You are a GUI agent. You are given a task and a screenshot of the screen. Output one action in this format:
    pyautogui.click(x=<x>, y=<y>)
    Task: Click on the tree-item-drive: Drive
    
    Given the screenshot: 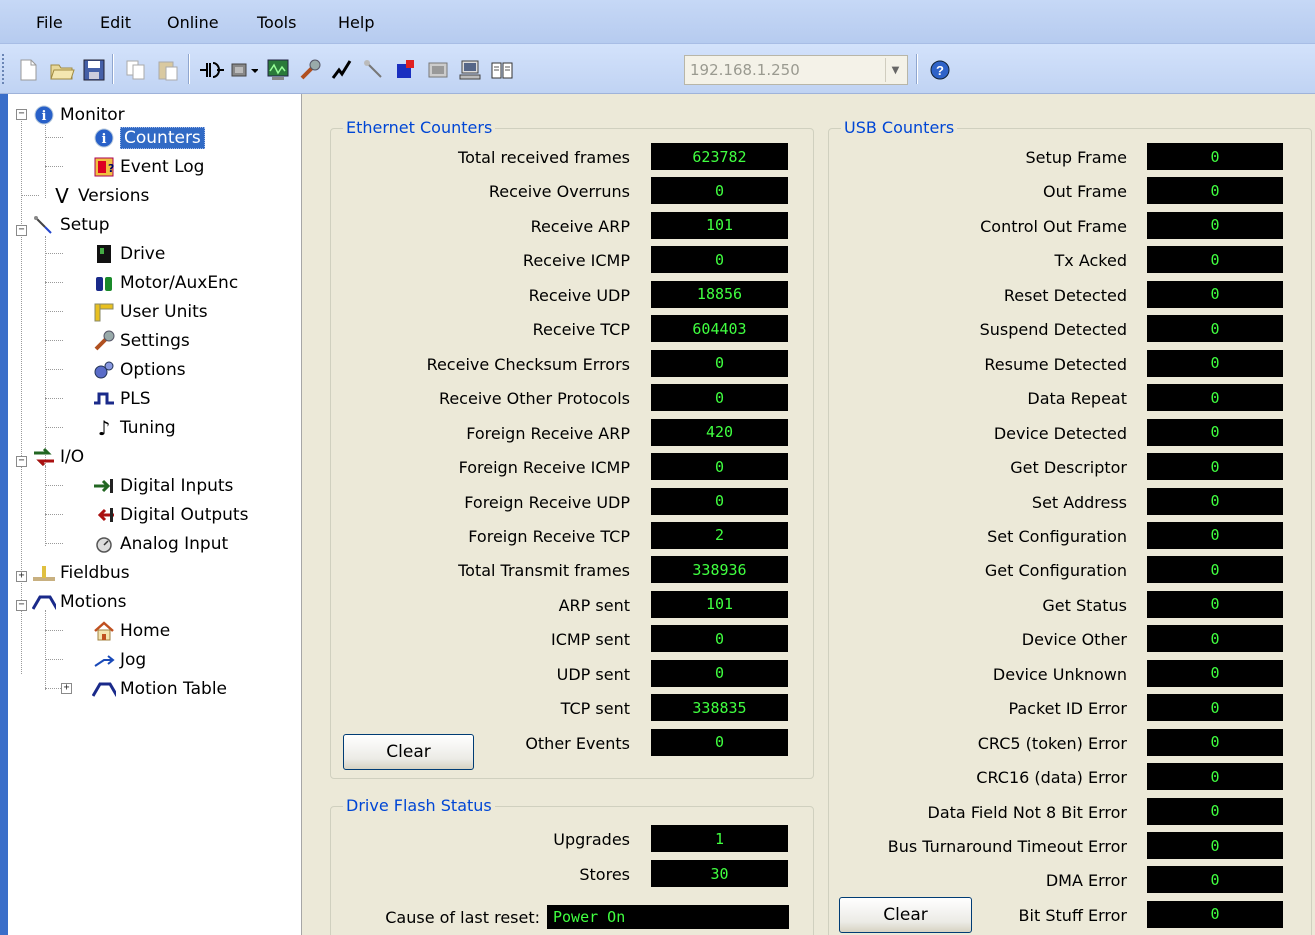 What is the action you would take?
    pyautogui.click(x=128, y=254)
    